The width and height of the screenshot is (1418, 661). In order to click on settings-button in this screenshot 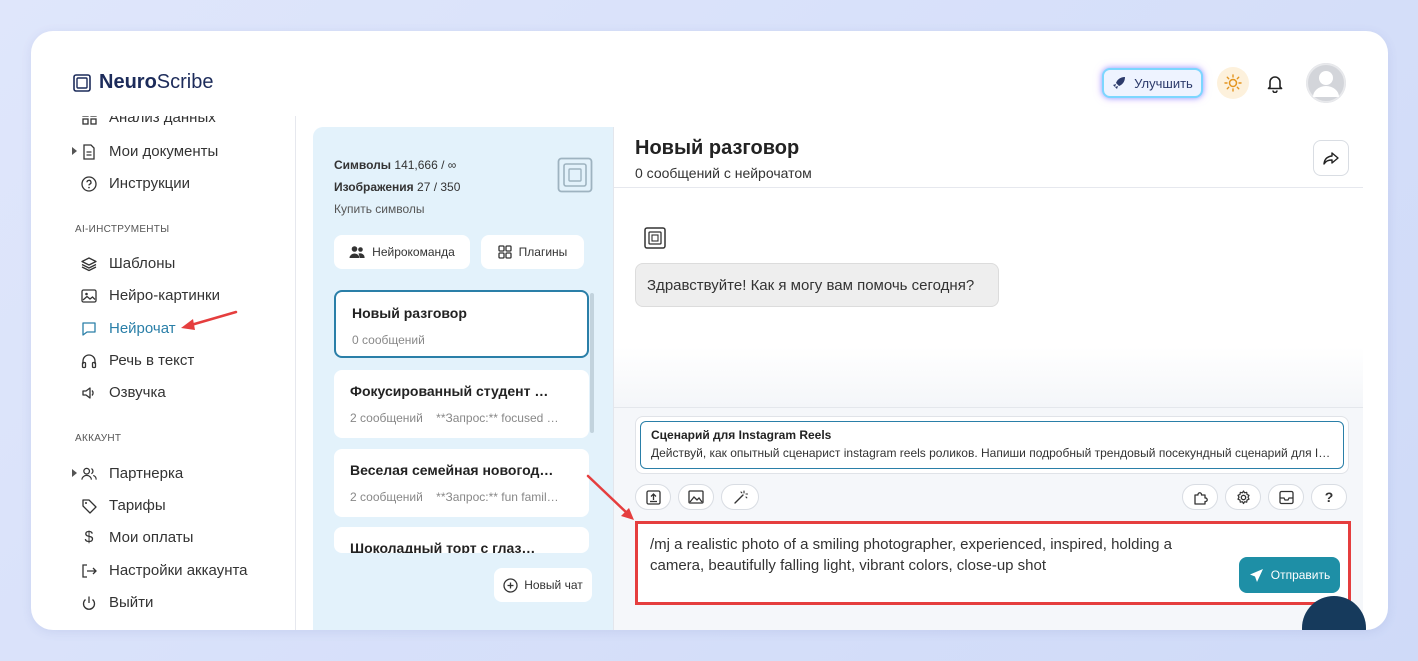, I will do `click(1243, 497)`.